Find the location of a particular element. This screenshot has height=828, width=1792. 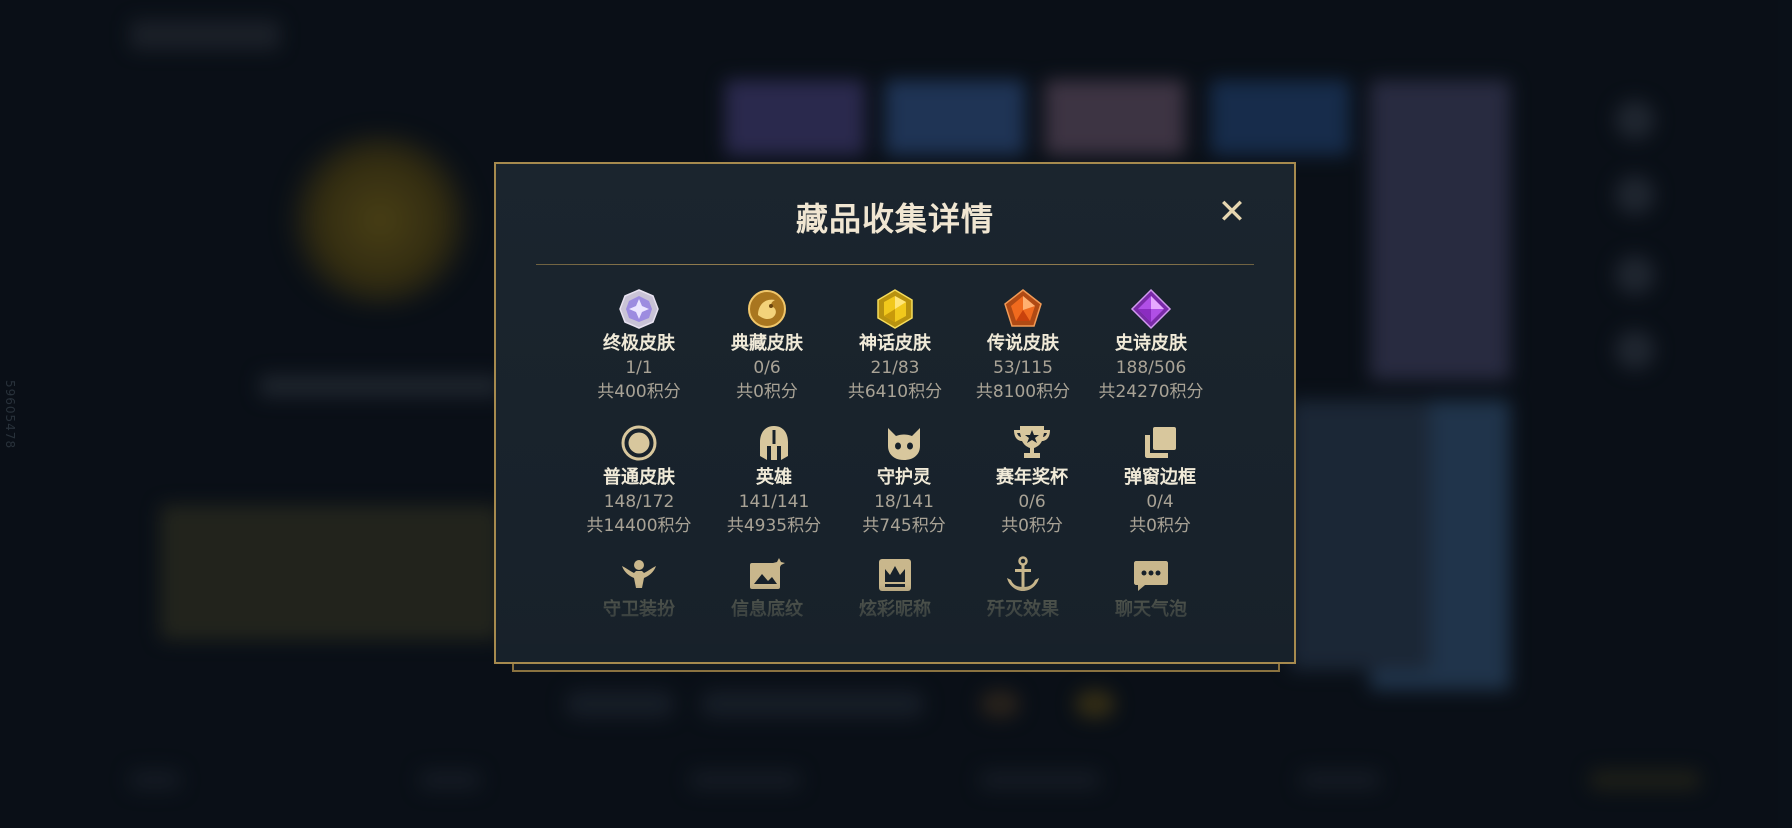

item-name: 聊天气泡 is located at coordinates (1151, 609).